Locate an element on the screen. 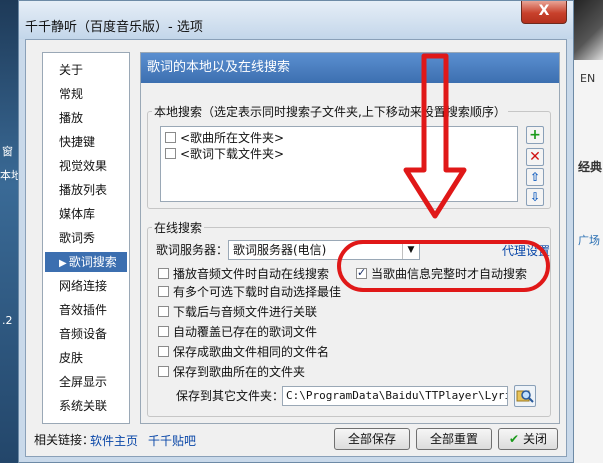 The image size is (603, 463). list-item: <歌曲所在文件夹> is located at coordinates (224, 138).